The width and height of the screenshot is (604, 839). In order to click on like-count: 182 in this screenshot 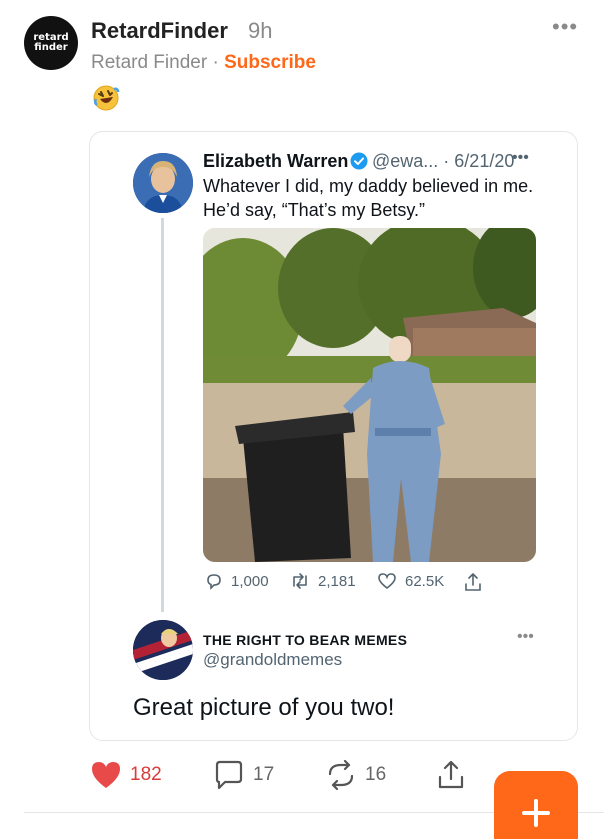, I will do `click(146, 774)`.